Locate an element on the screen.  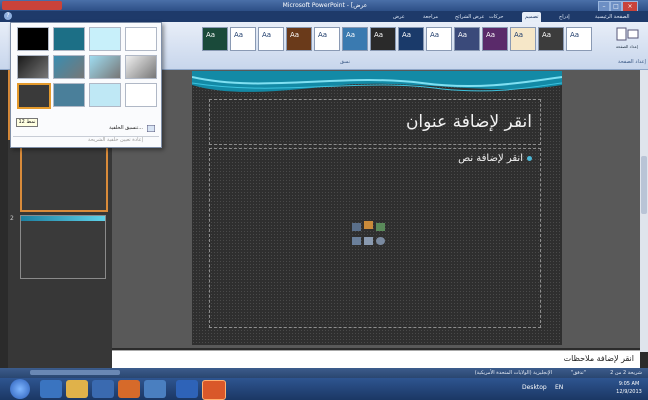
bullet-dot-icon is located at coordinates (529, 158).